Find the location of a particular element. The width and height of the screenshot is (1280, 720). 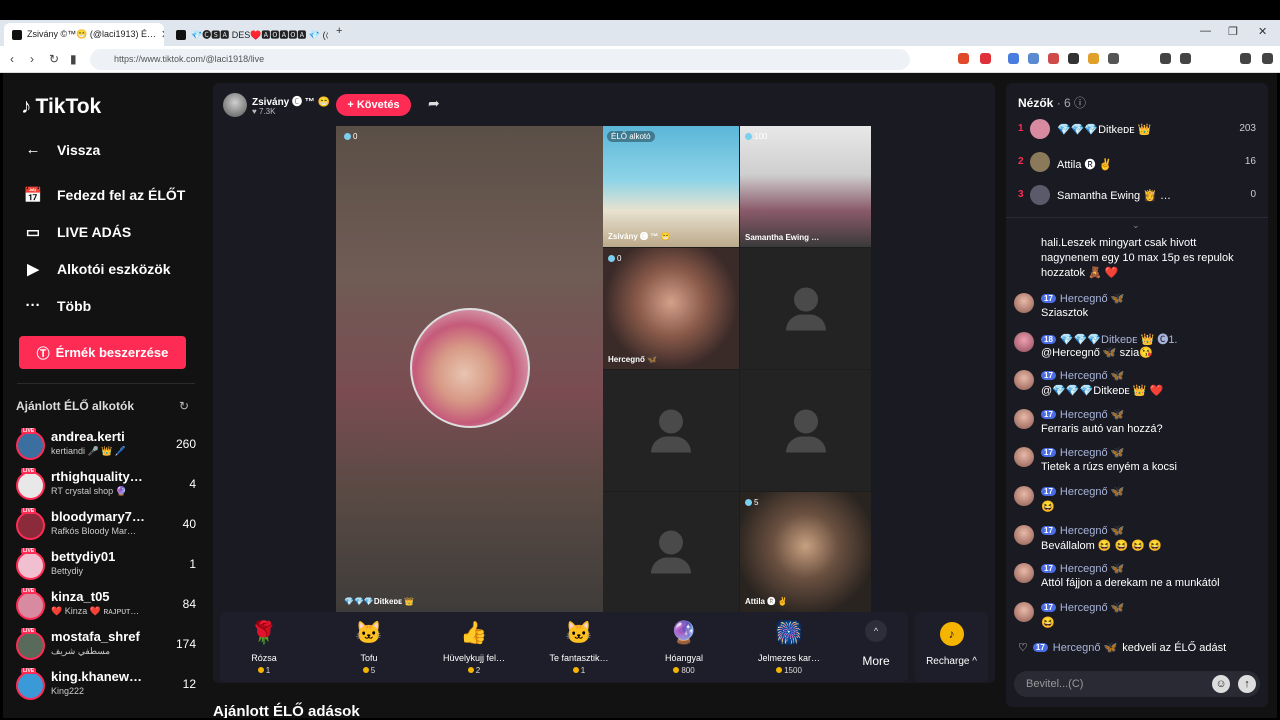

media-icon is located at coordinates (1165, 58).